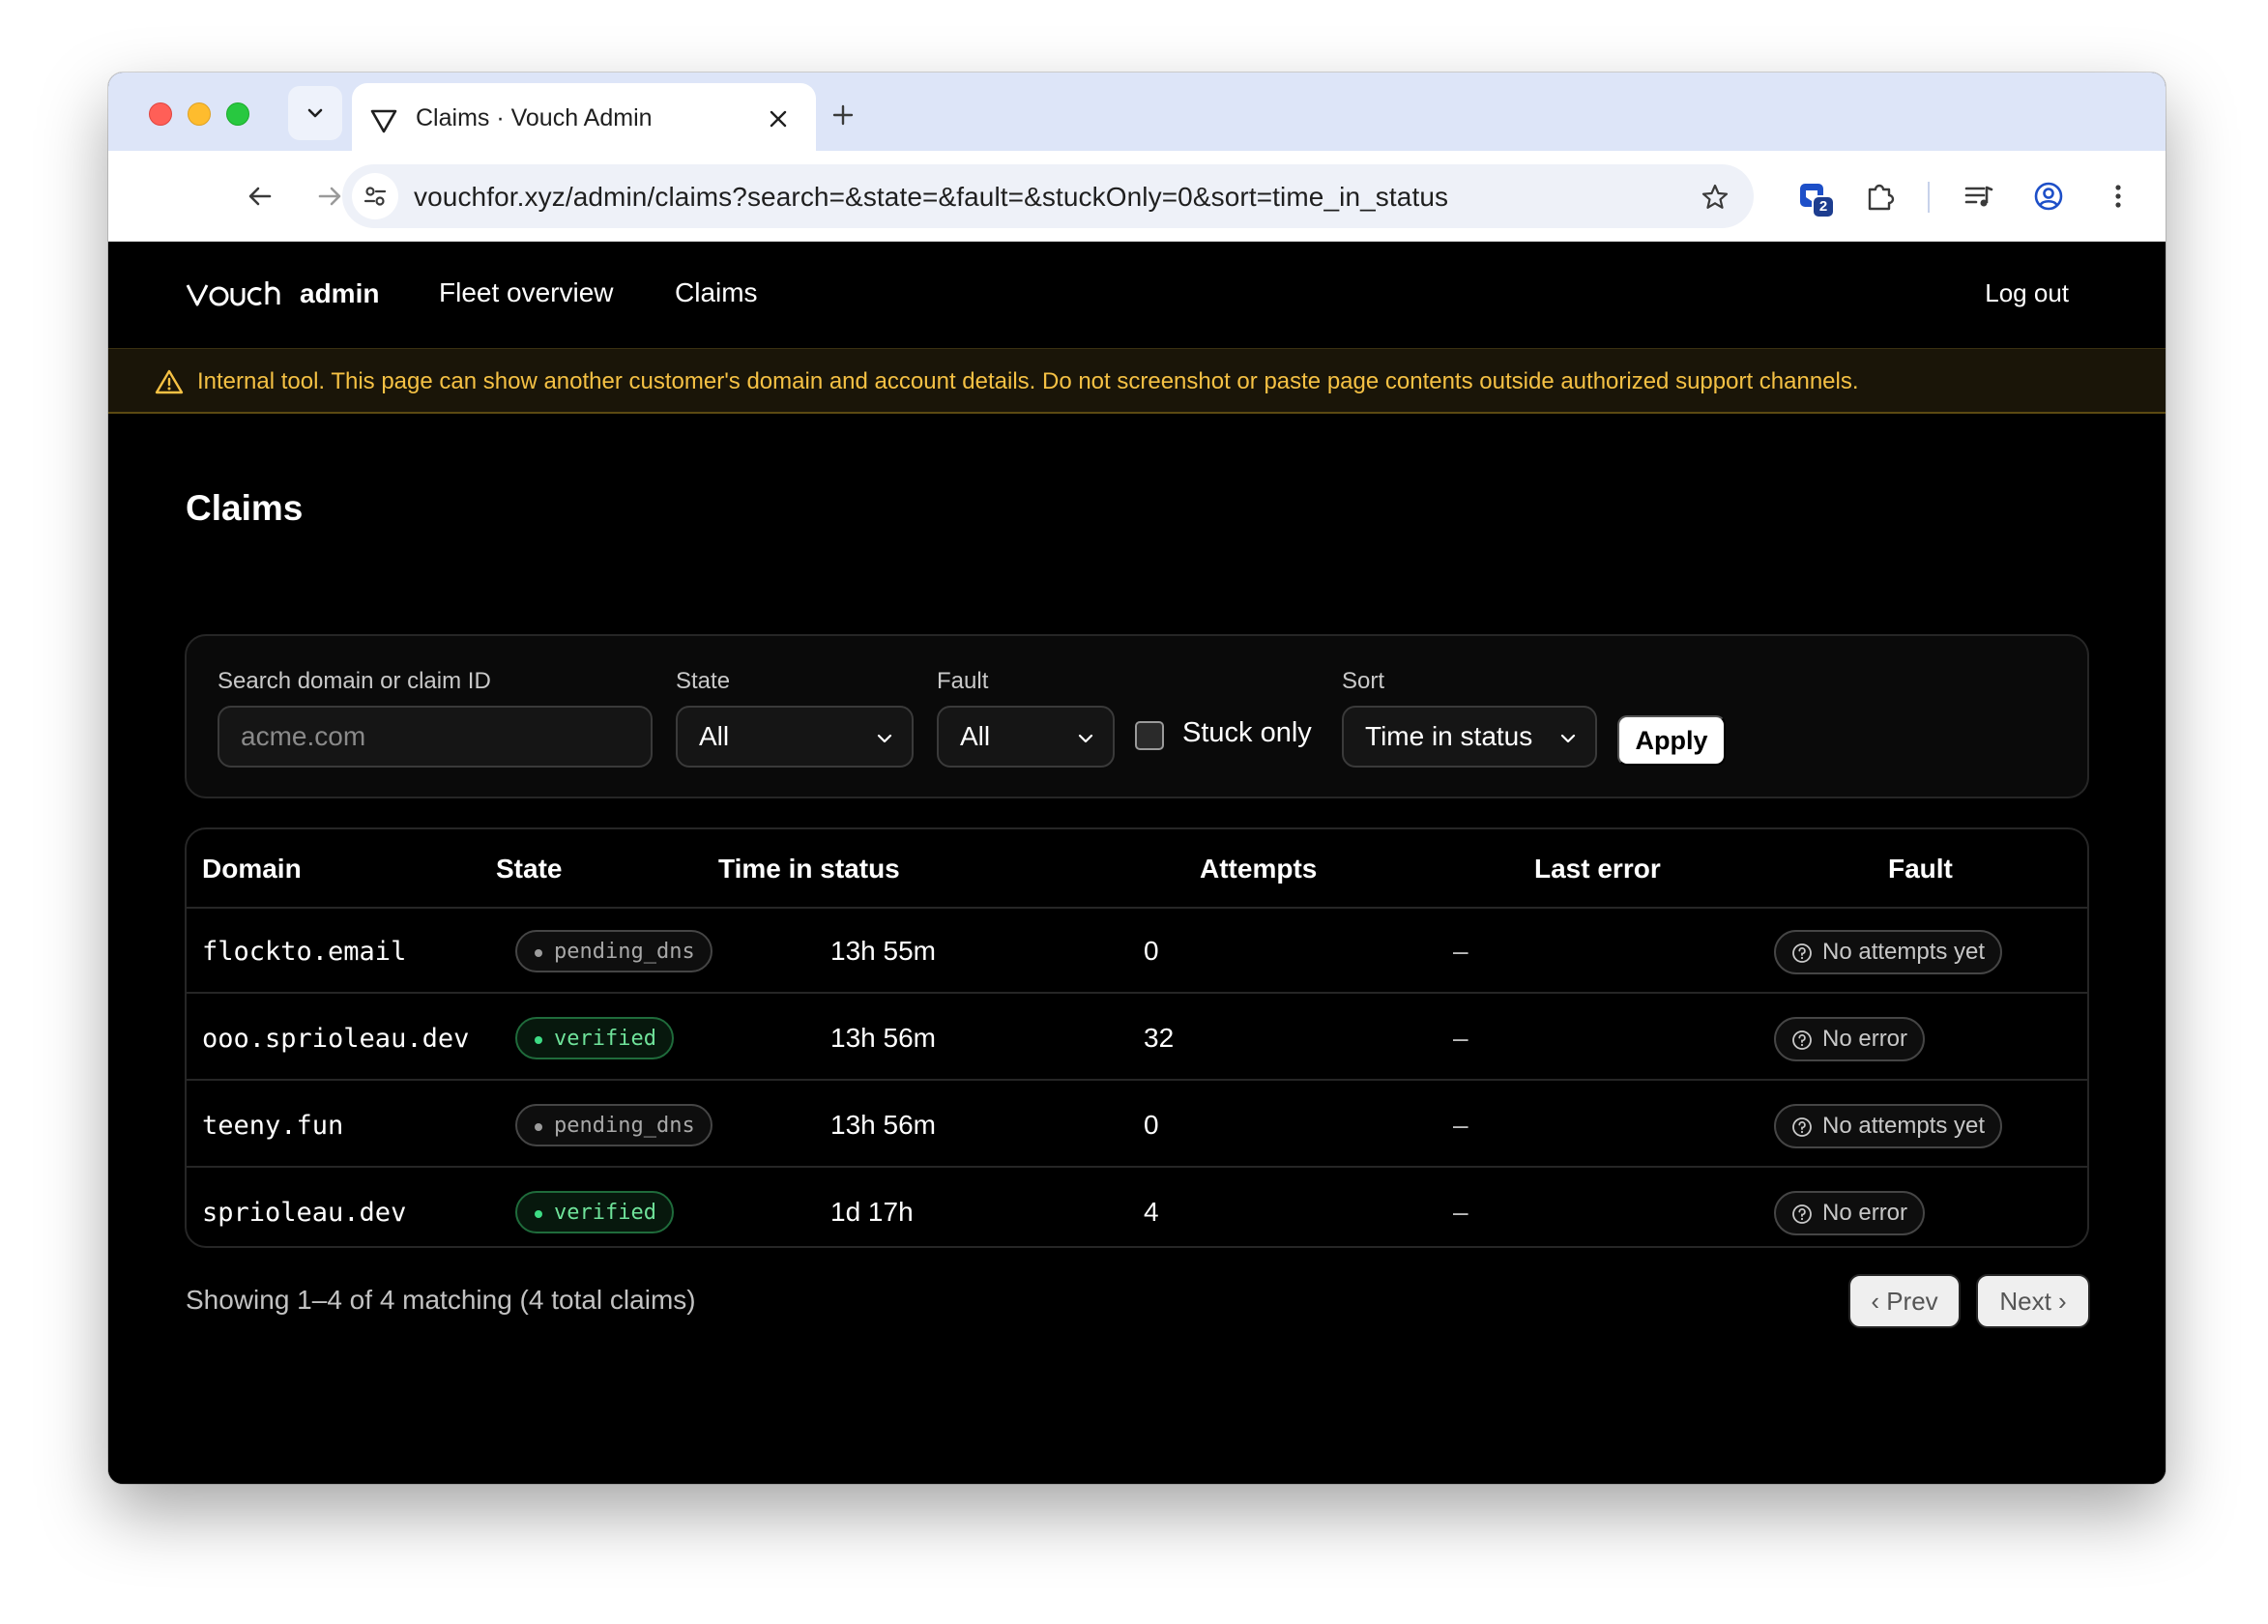 Image resolution: width=2268 pixels, height=1624 pixels. I want to click on tab-title: Claims · Vouch Admin, so click(534, 118).